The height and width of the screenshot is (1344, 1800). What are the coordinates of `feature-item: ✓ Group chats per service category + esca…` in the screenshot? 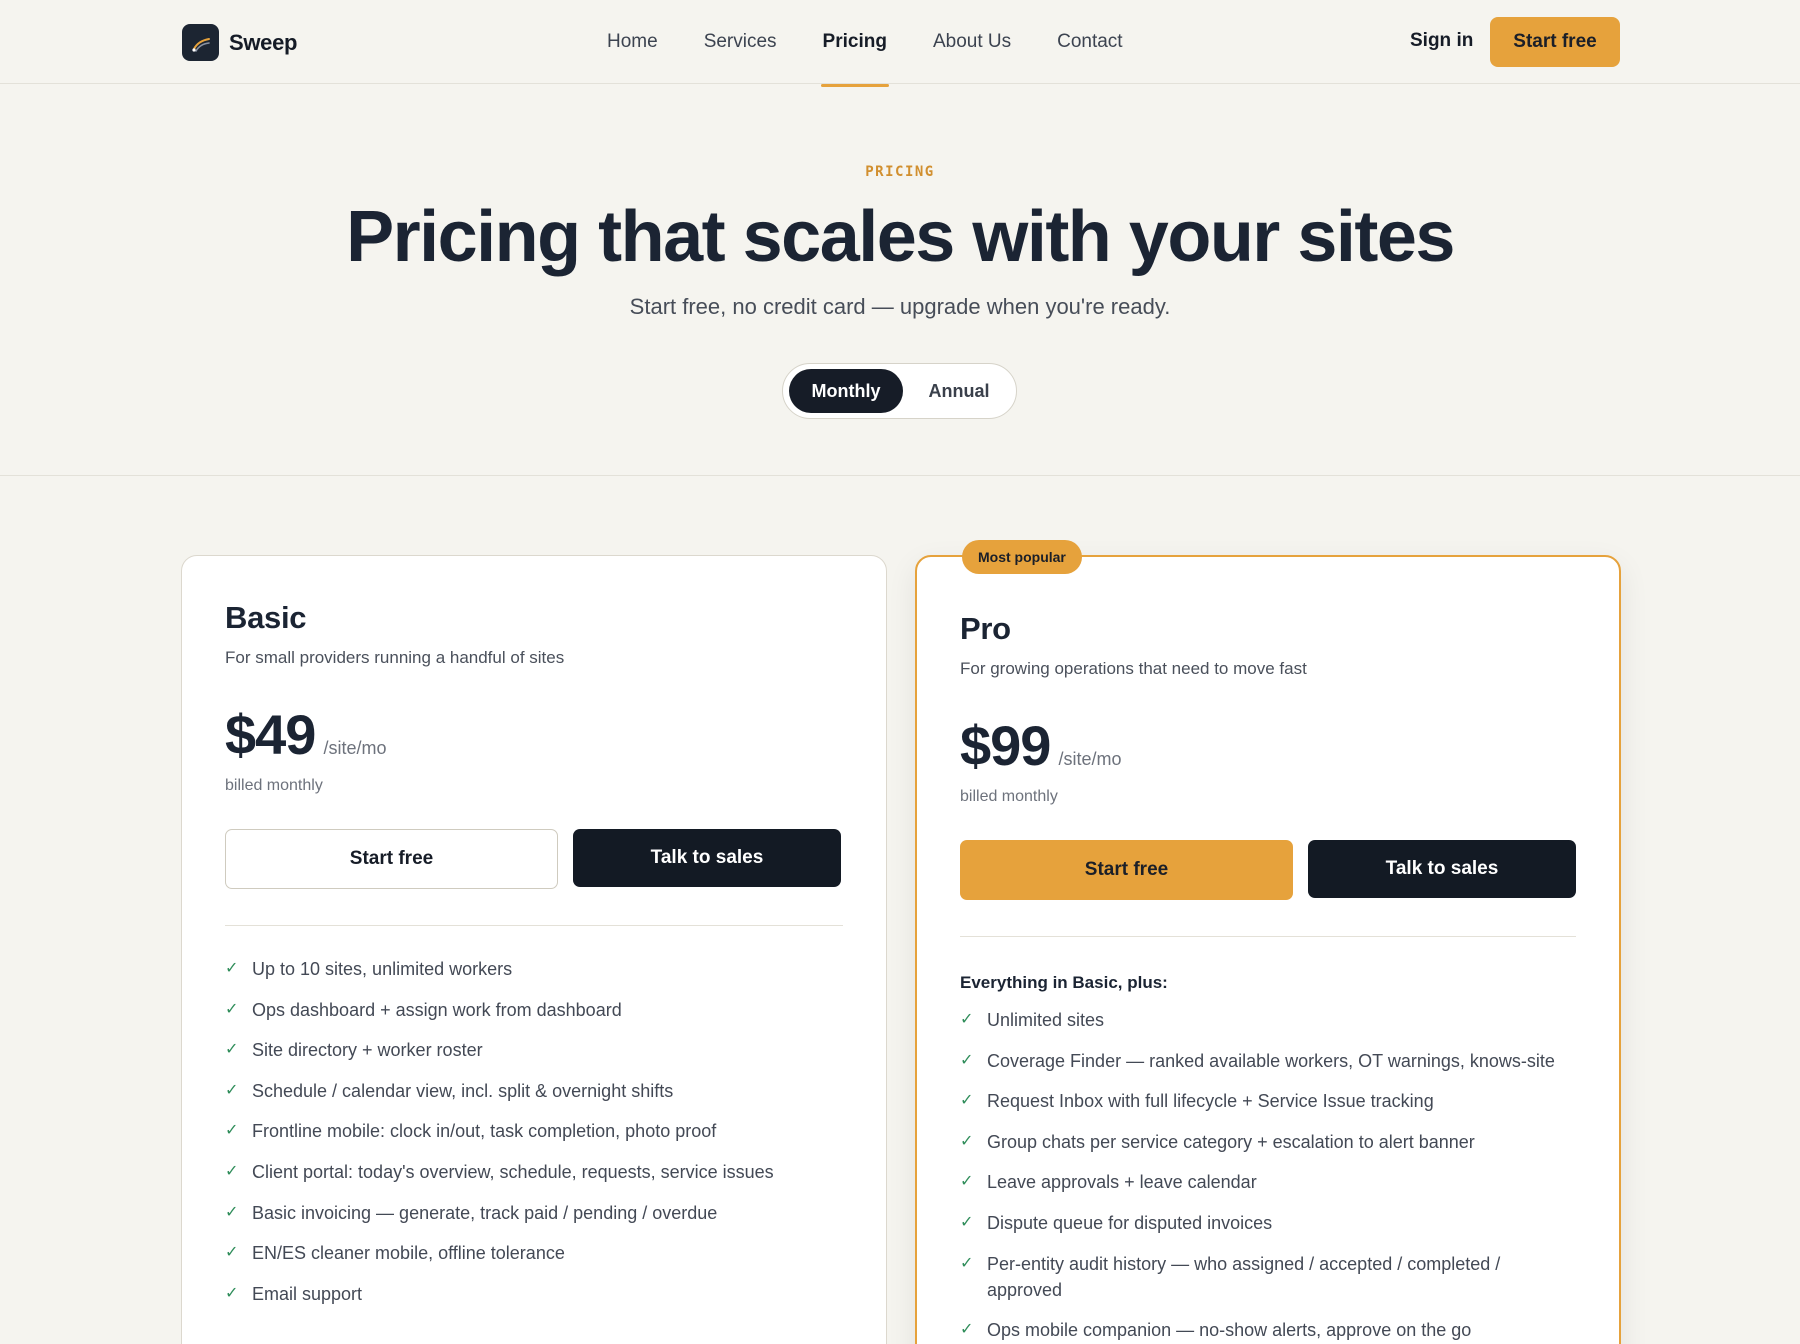 It's located at (1268, 1142).